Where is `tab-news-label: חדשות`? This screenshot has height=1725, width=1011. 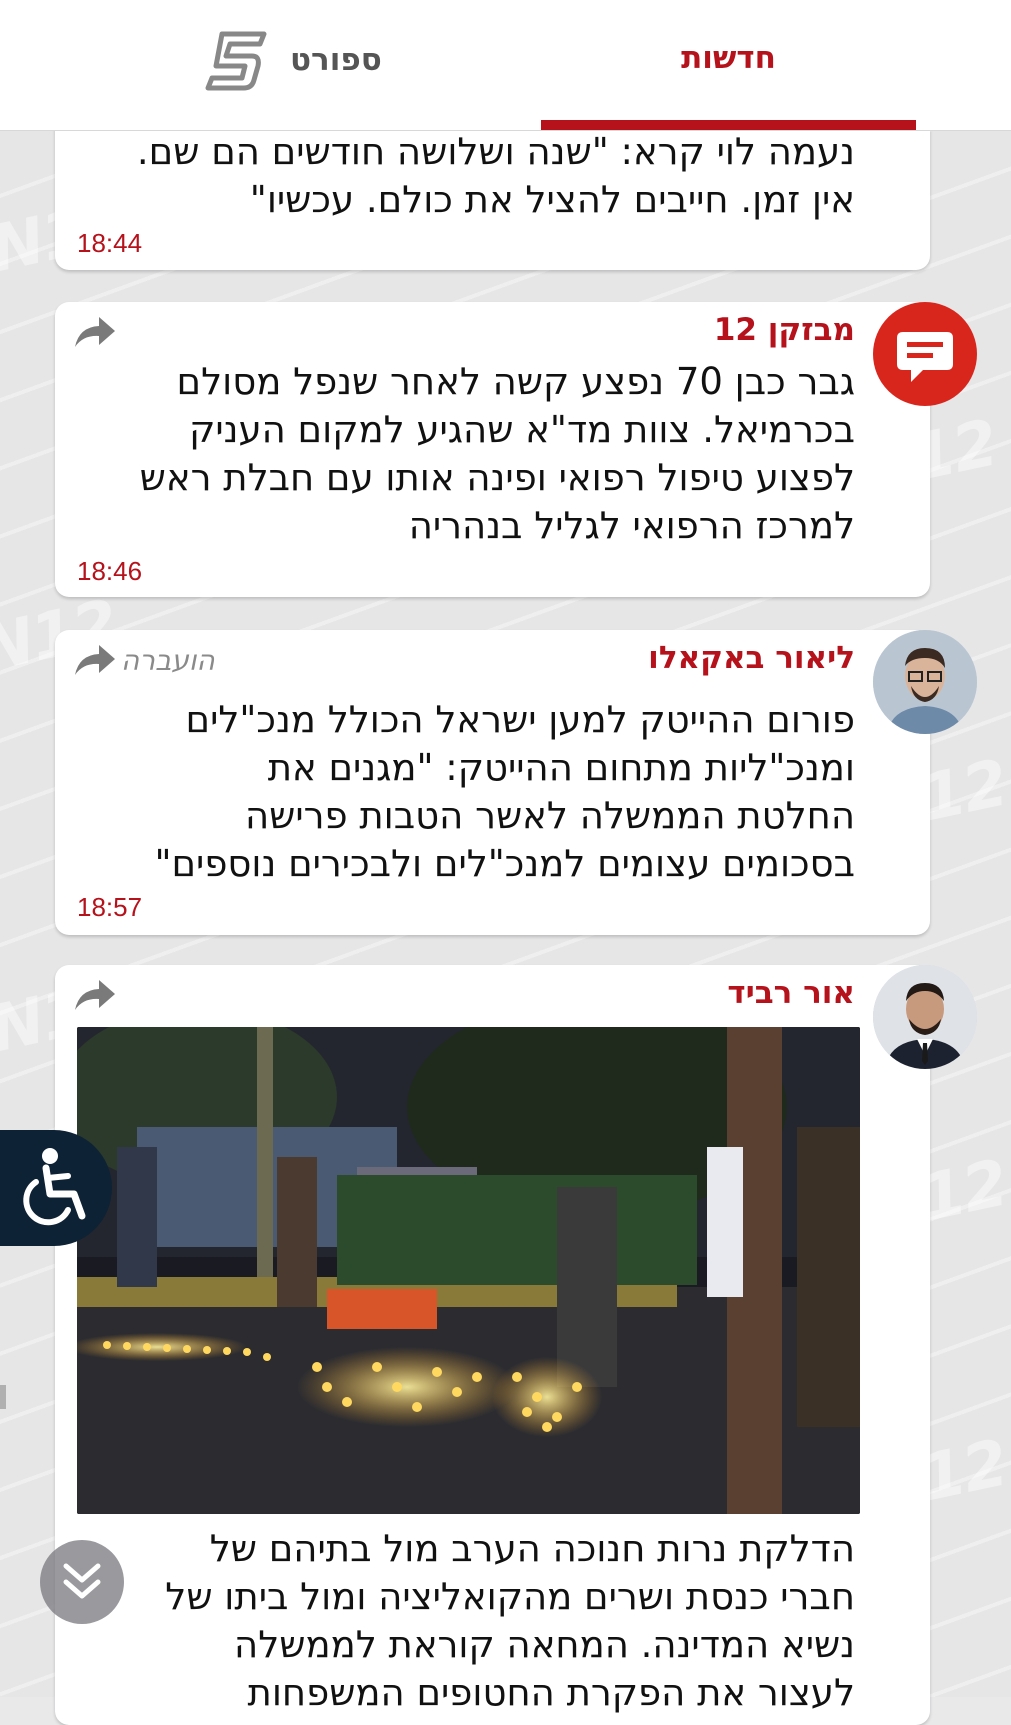 tab-news-label: חדשות is located at coordinates (728, 58).